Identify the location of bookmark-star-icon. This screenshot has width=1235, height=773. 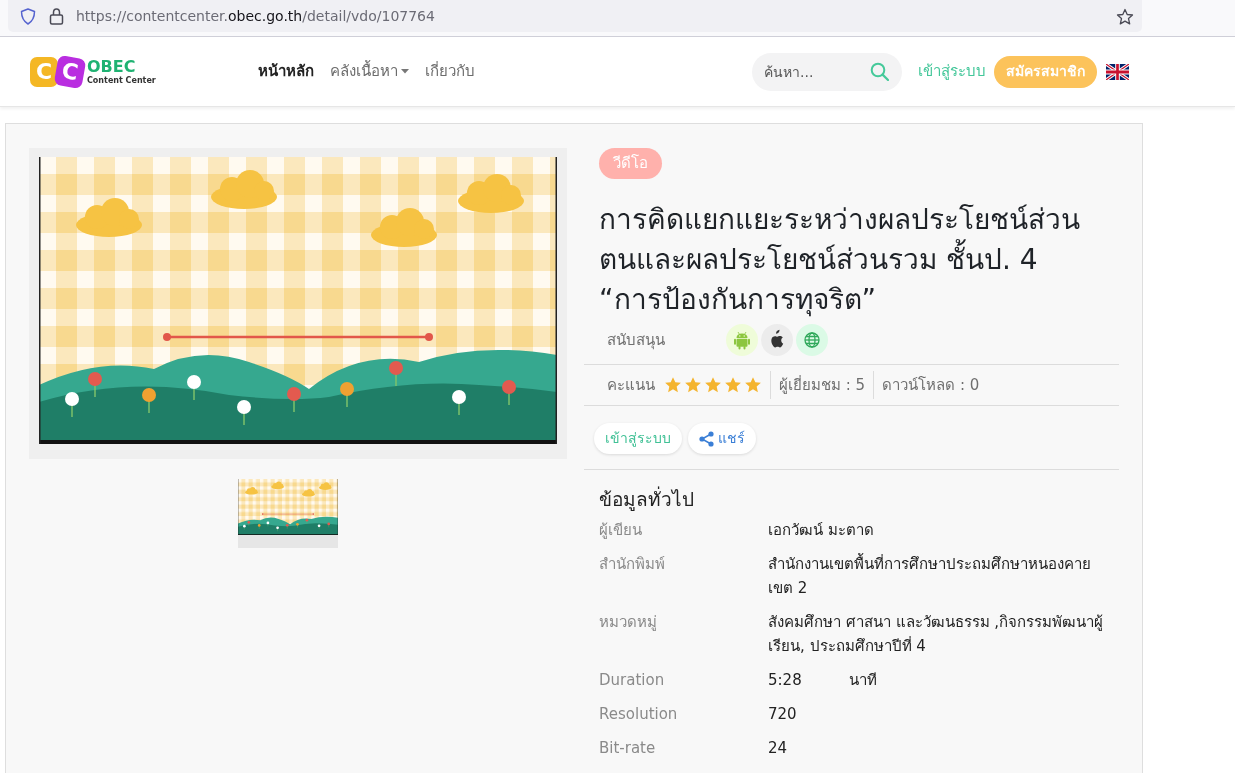
(1125, 16).